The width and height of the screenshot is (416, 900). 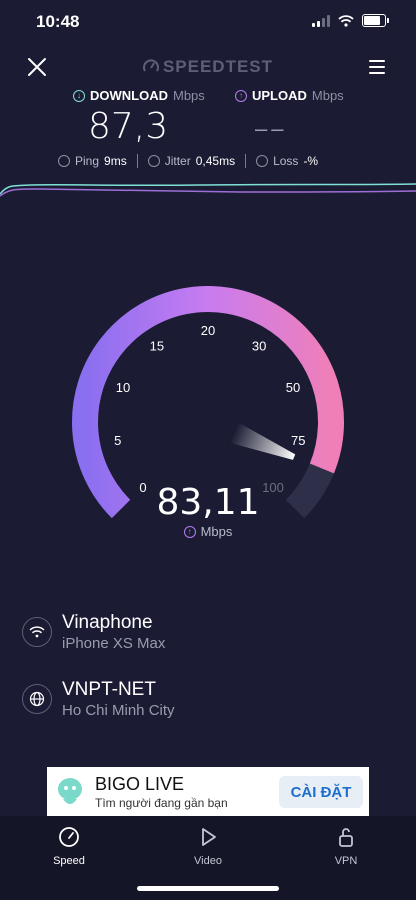 What do you see at coordinates (191, 161) in the screenshot?
I see `jitter-stat: Jitter 0,45ms` at bounding box center [191, 161].